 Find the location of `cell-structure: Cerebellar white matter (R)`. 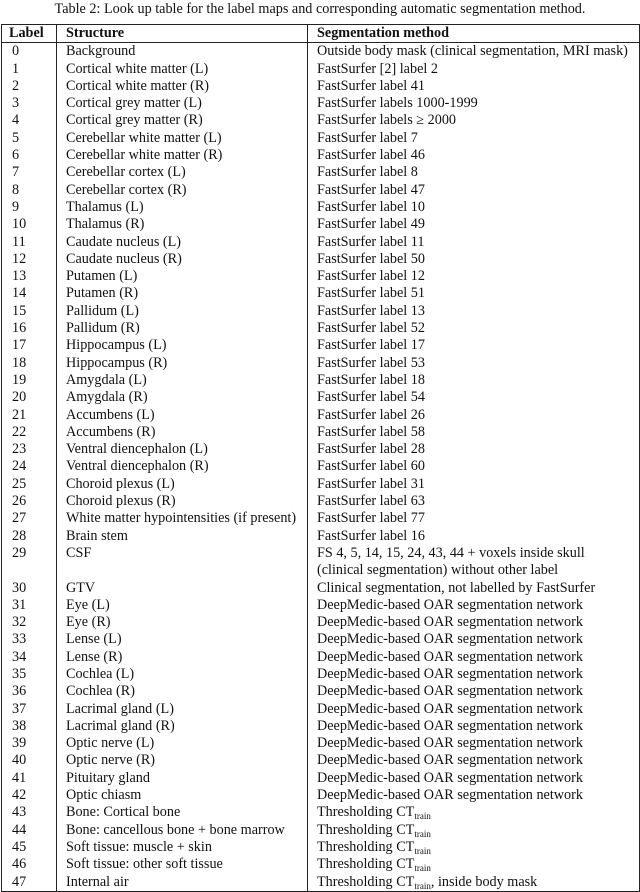

cell-structure: Cerebellar white matter (R) is located at coordinates (182, 156).